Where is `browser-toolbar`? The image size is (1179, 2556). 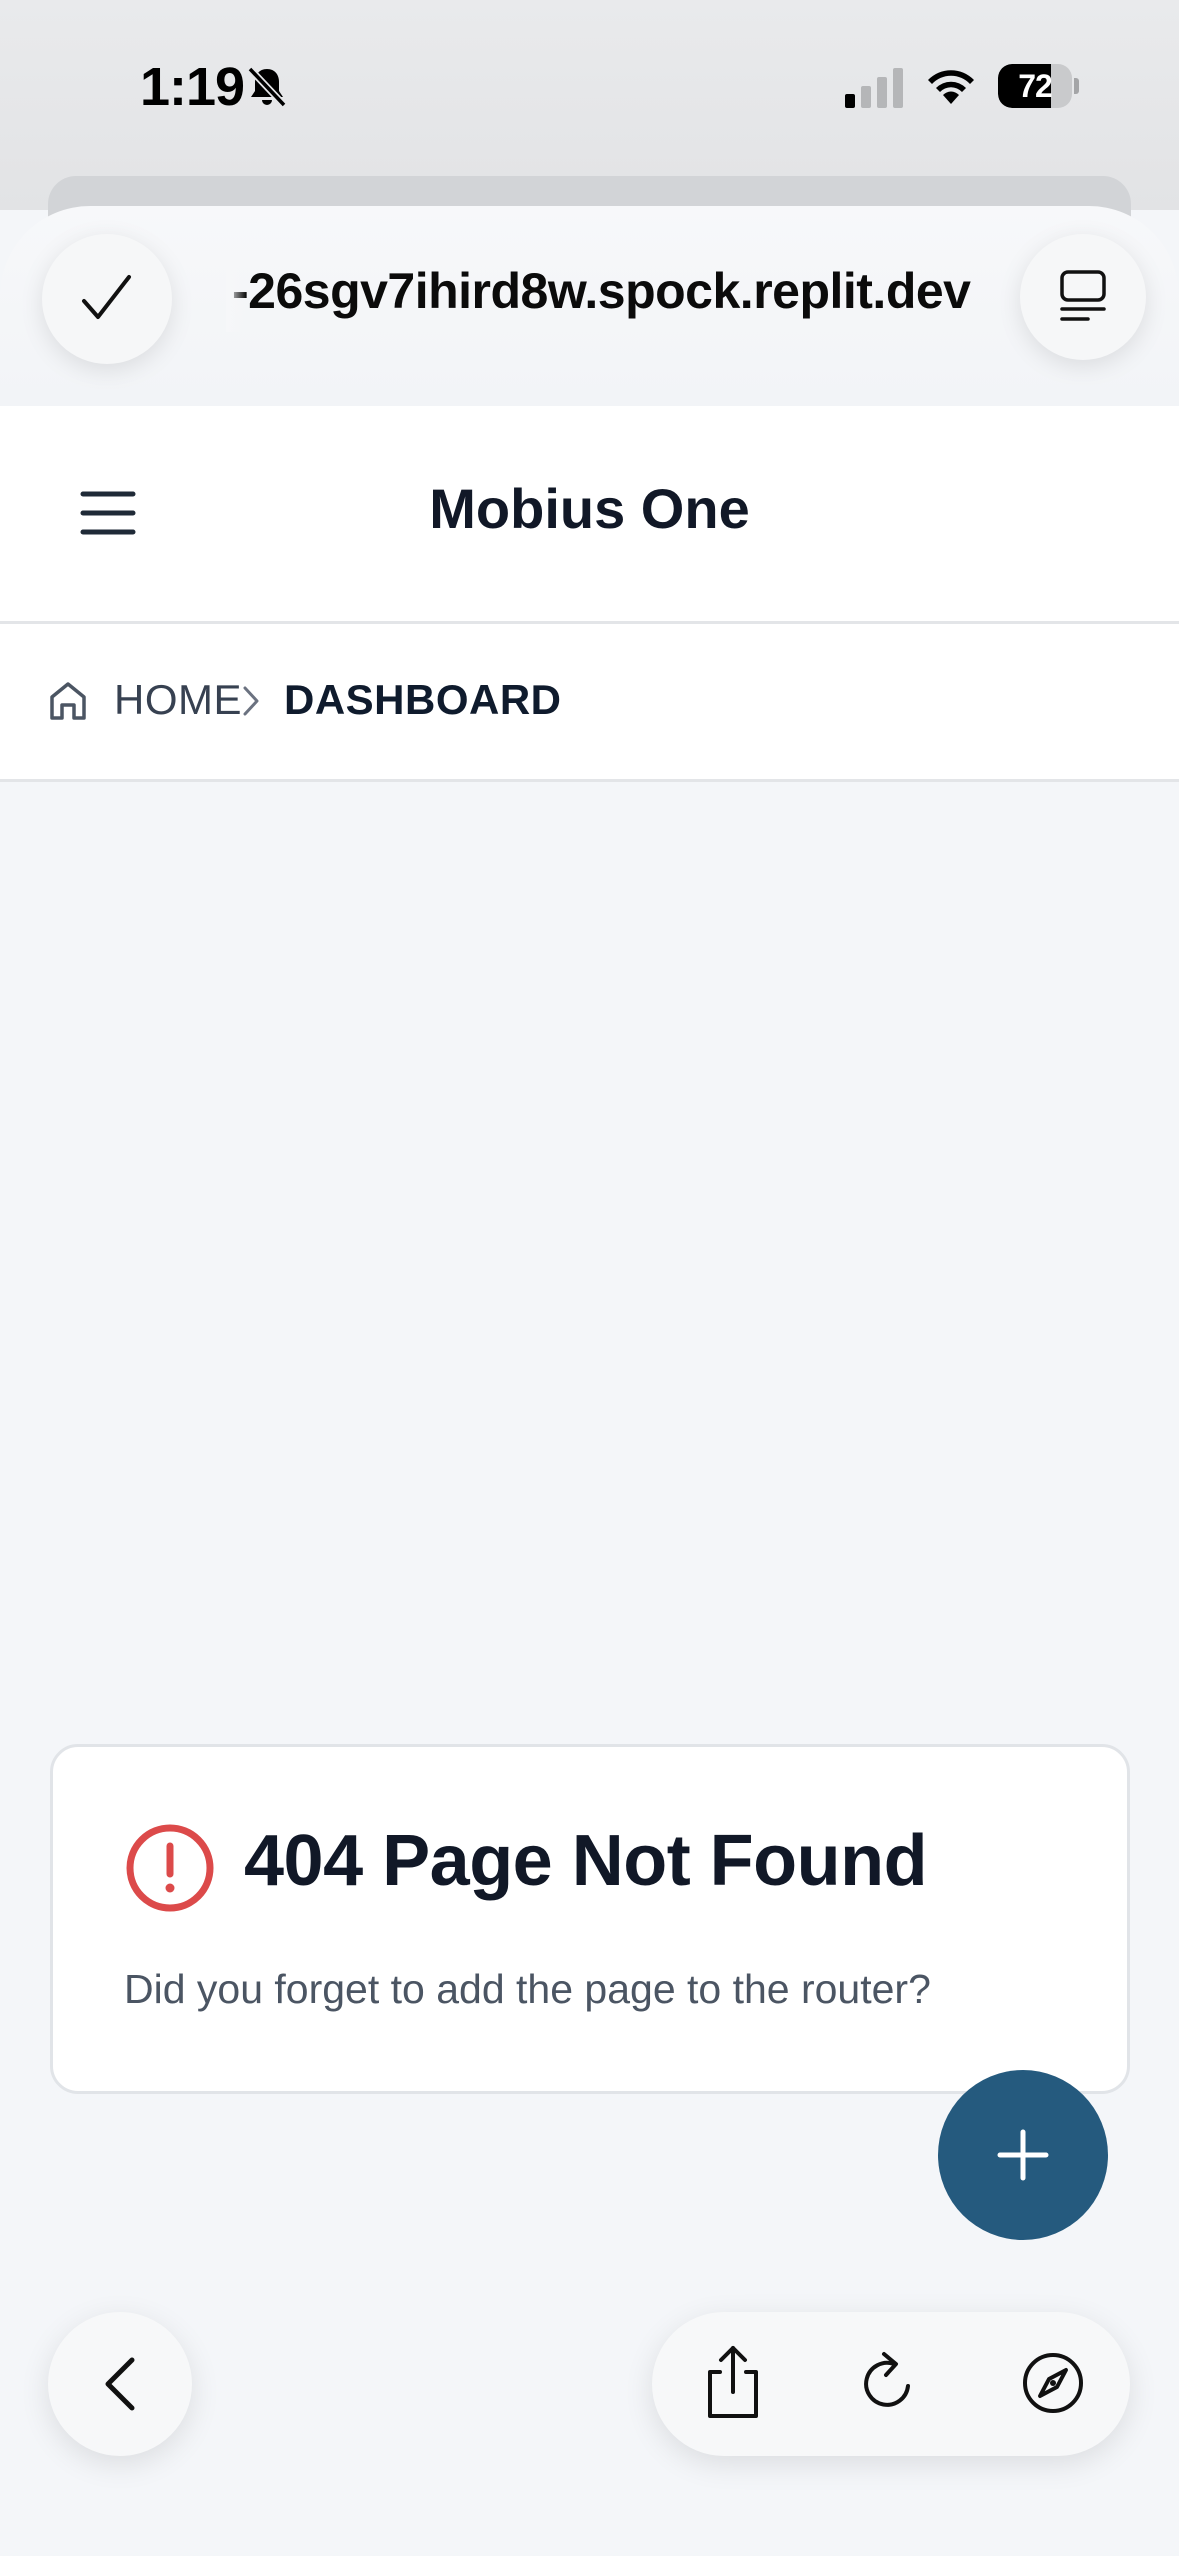 browser-toolbar is located at coordinates (891, 2384).